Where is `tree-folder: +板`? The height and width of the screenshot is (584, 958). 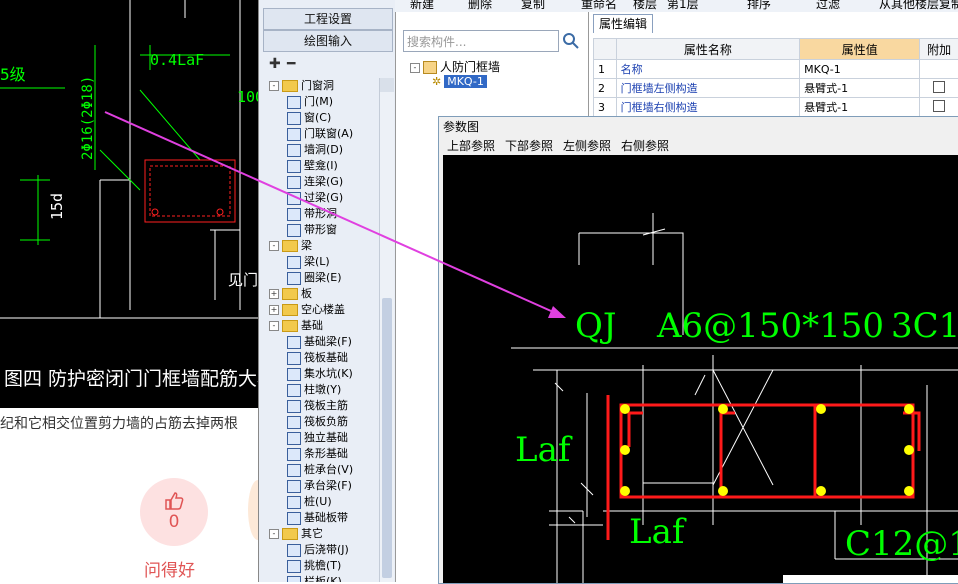
tree-folder: +板 is located at coordinates (290, 294).